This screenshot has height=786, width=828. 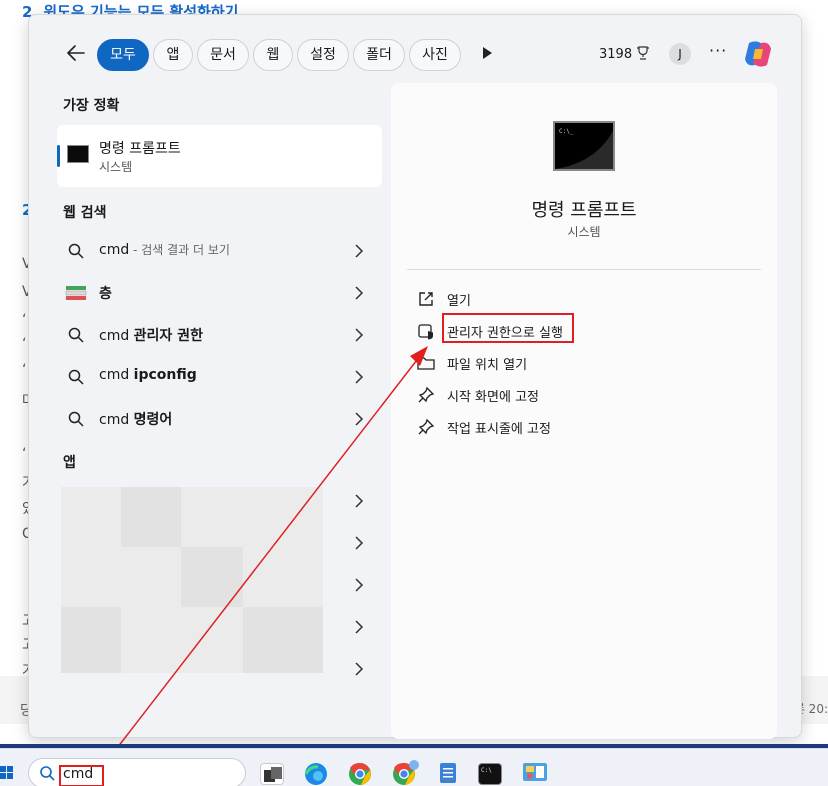 I want to click on edge-icon, so click(x=316, y=774).